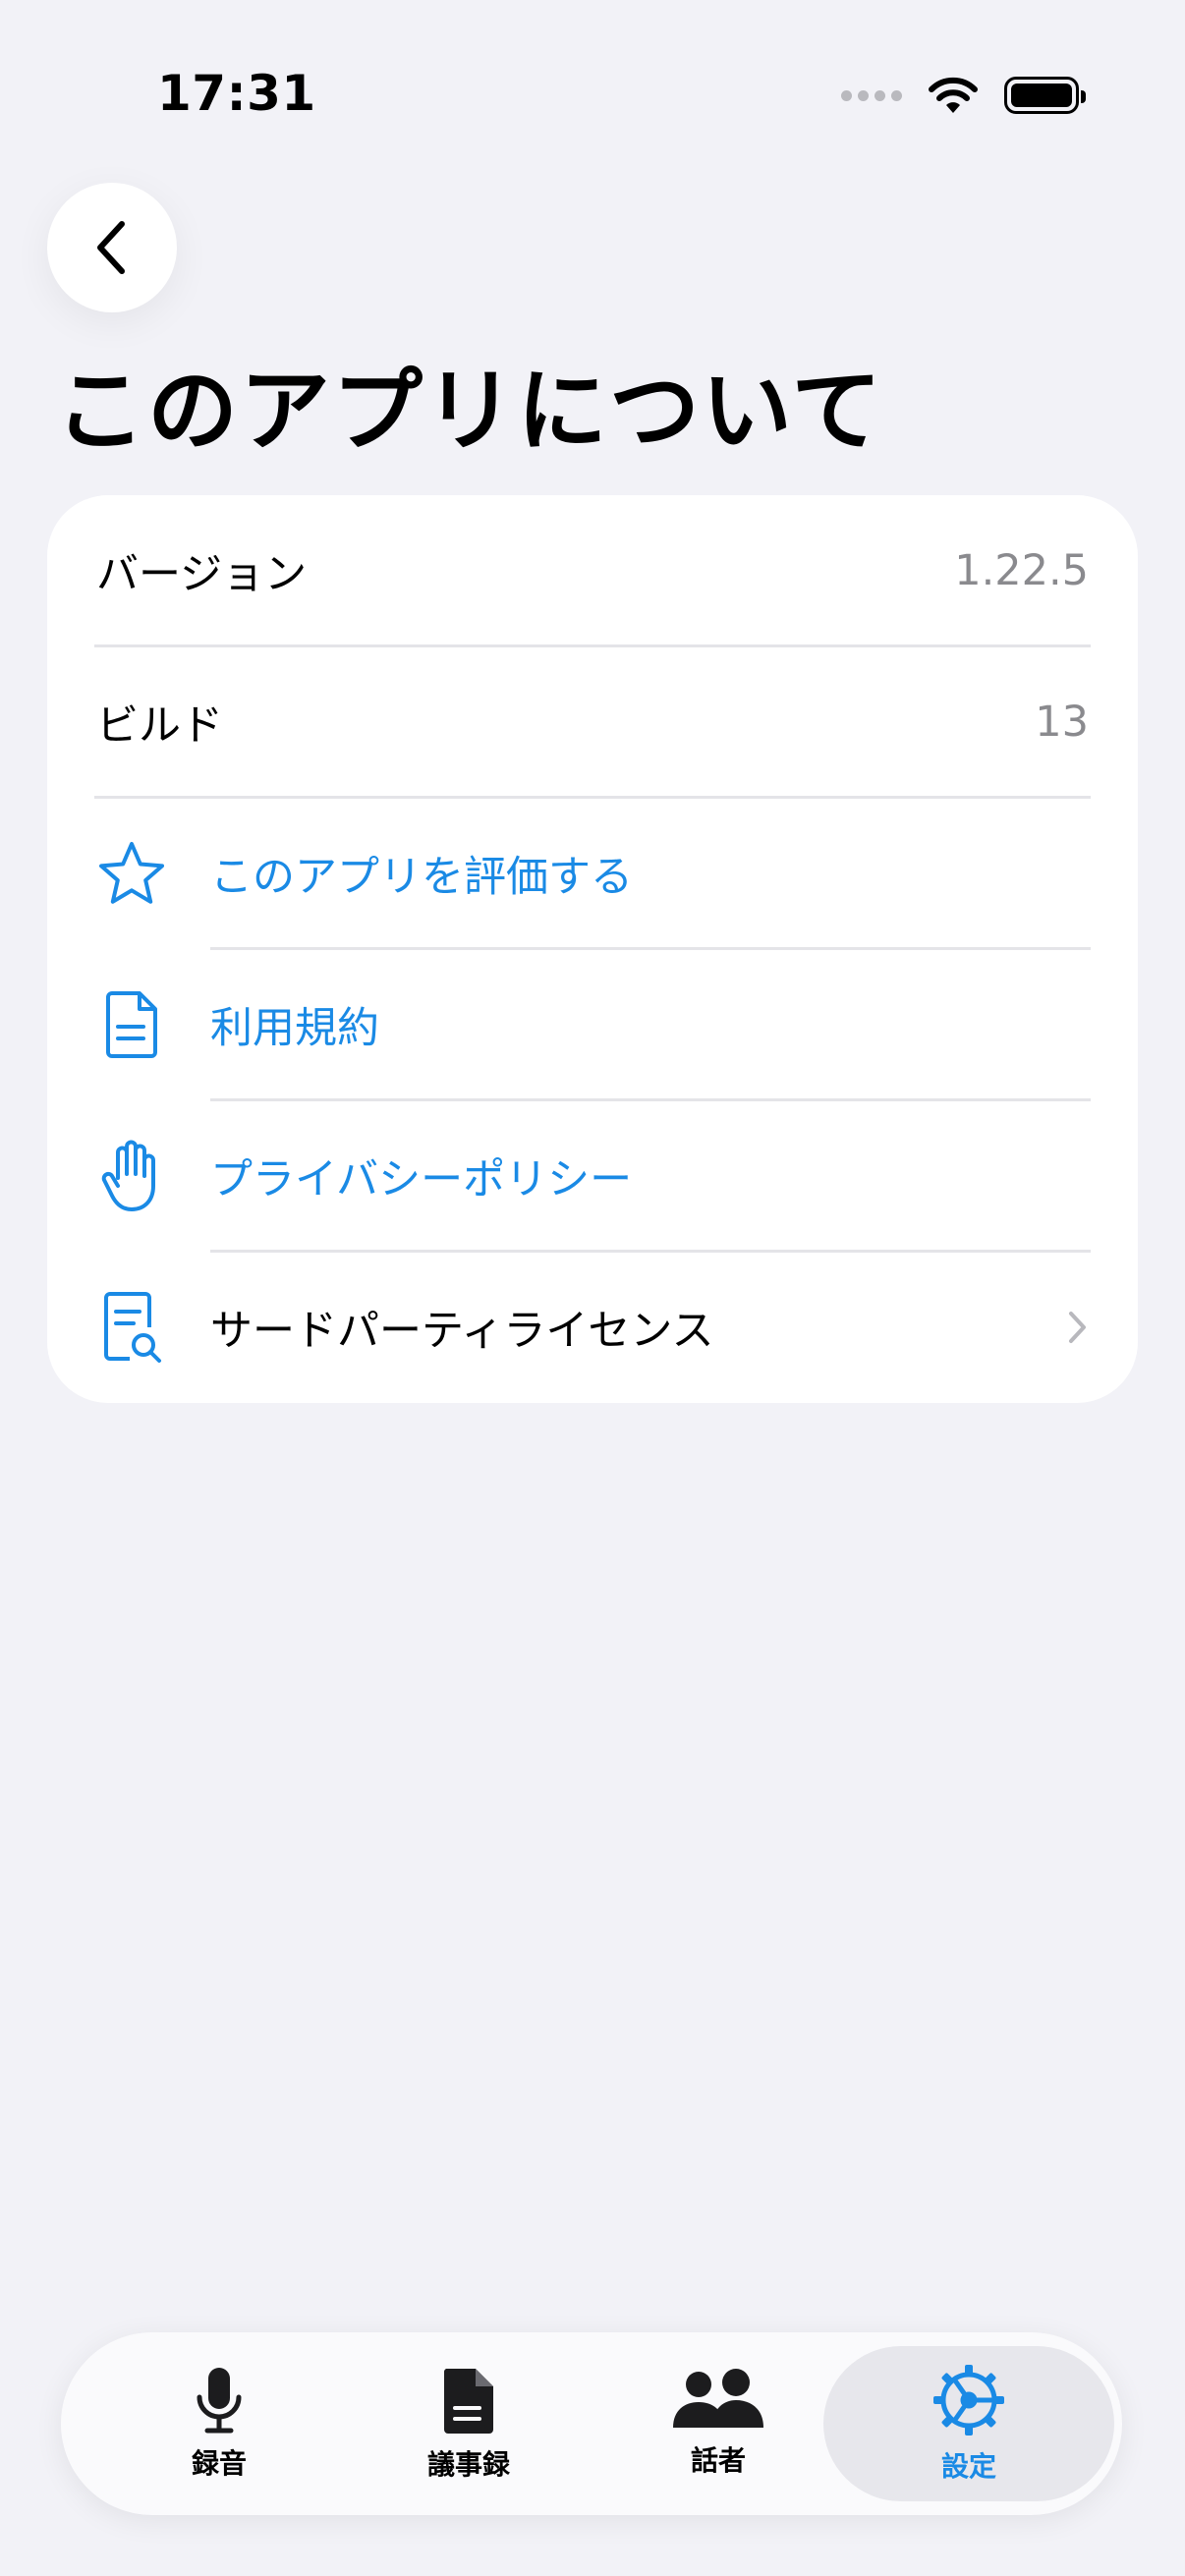 The height and width of the screenshot is (2576, 1185). Describe the element at coordinates (219, 2463) in the screenshot. I see `tab-label: 録音` at that location.